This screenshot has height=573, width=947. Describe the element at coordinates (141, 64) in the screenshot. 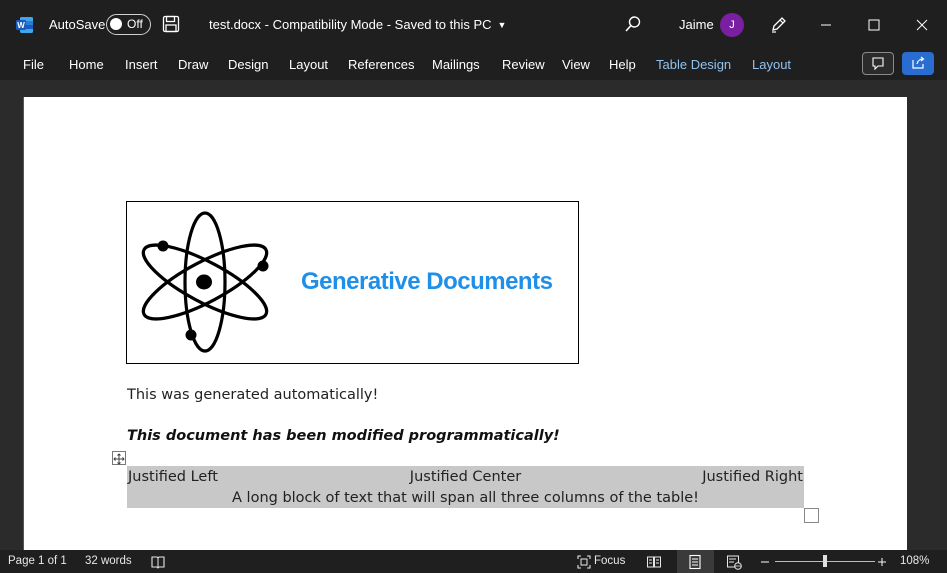

I see `tab-insert: Insert` at that location.